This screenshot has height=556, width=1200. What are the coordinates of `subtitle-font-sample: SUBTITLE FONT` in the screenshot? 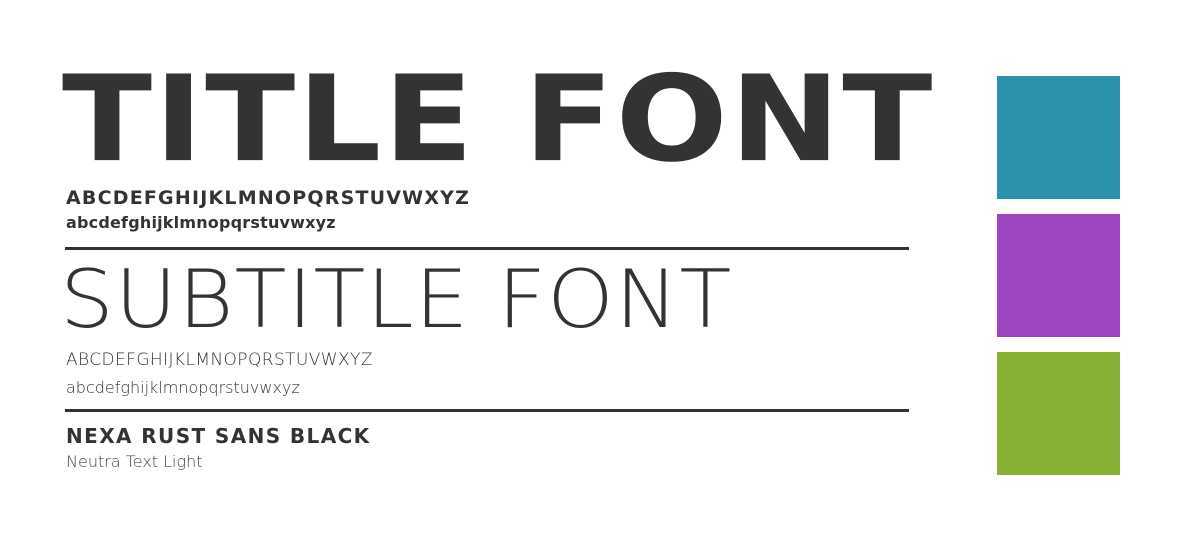 It's located at (396, 299).